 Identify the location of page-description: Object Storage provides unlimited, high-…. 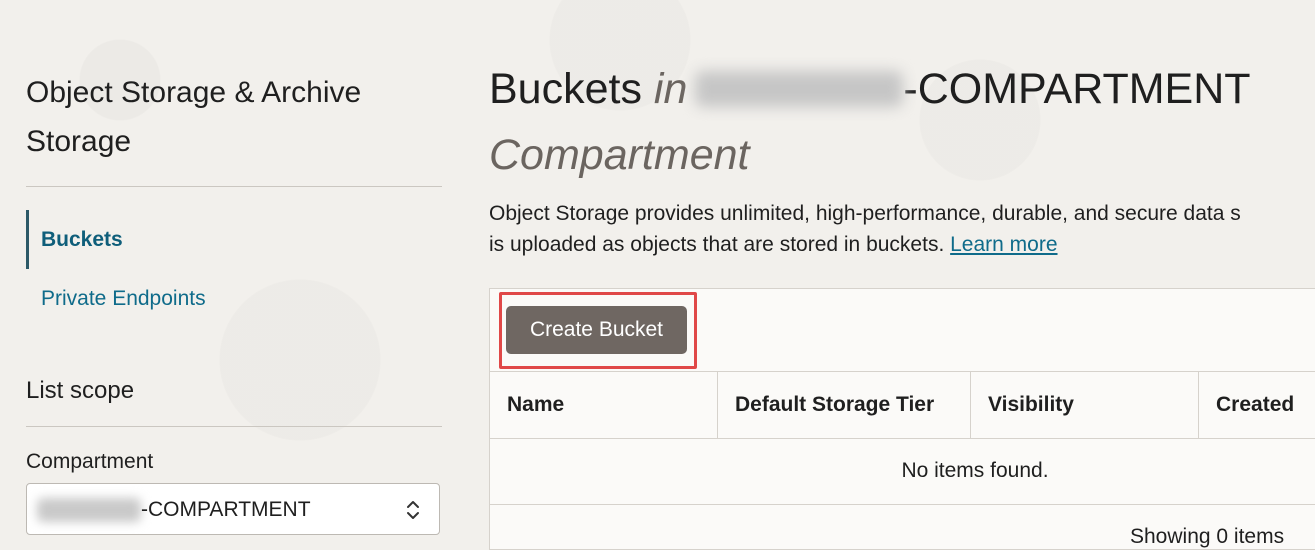
(902, 229).